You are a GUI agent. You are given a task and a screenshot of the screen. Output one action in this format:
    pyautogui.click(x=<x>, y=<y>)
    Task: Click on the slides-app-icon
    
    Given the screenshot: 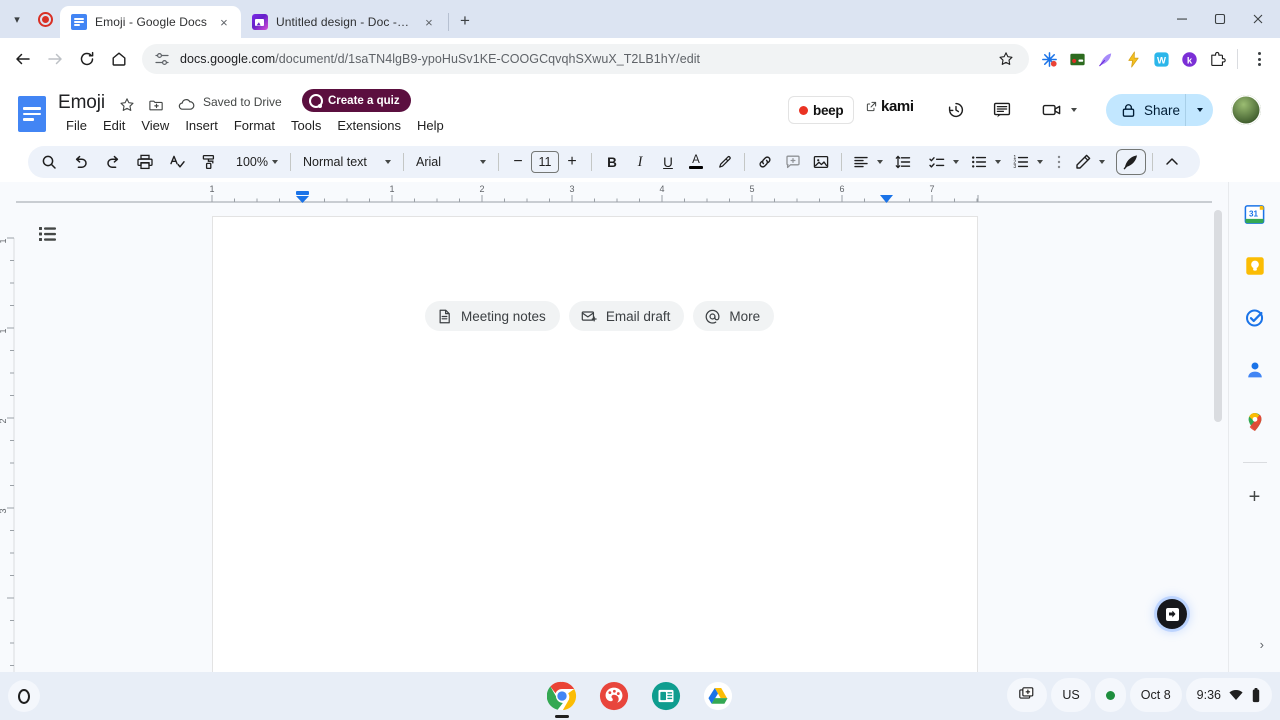 What is the action you would take?
    pyautogui.click(x=666, y=696)
    